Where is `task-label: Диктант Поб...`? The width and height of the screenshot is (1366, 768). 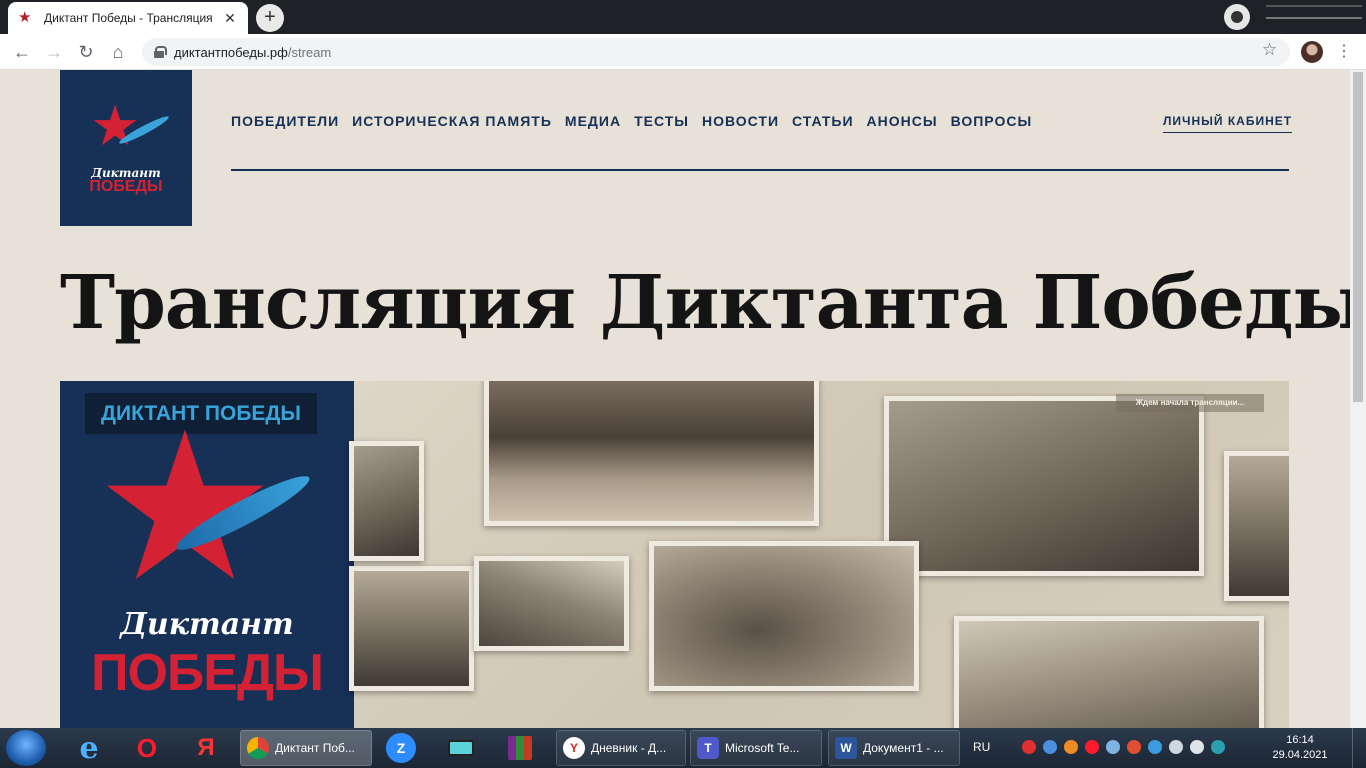 task-label: Диктант Поб... is located at coordinates (315, 748).